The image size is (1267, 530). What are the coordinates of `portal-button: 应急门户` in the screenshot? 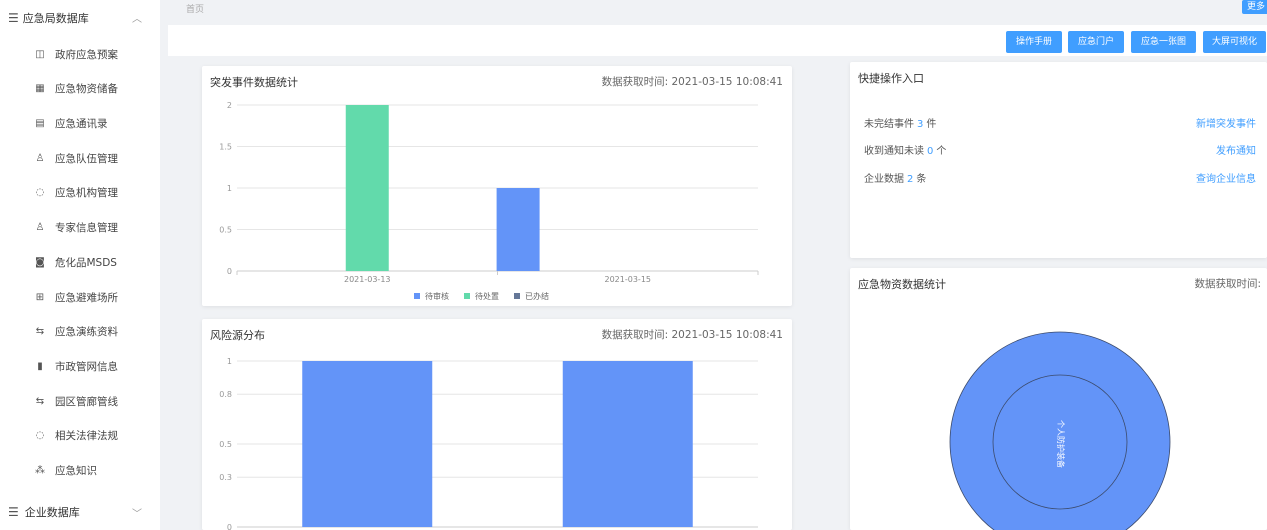 It's located at (1096, 42).